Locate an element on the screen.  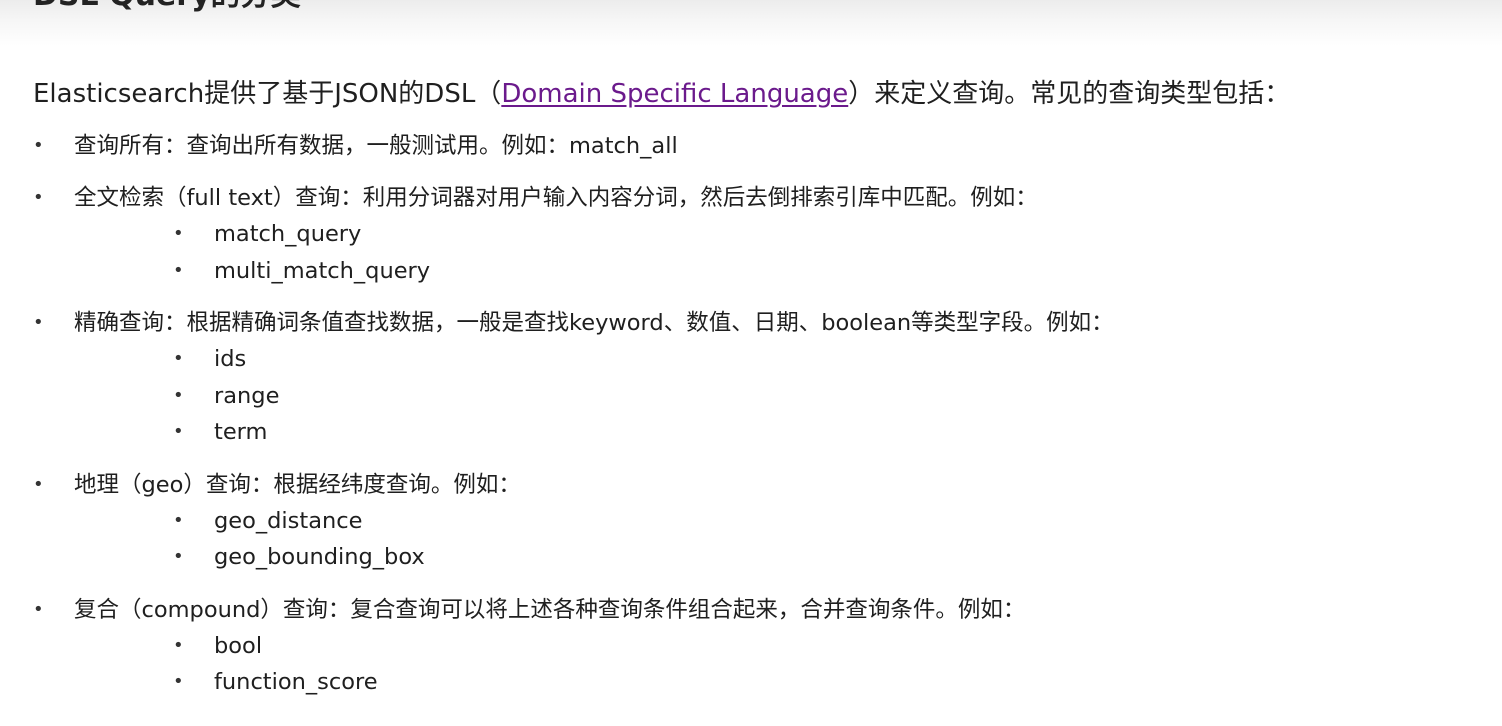
sub-list-item-text: geo_distance is located at coordinates (288, 520).